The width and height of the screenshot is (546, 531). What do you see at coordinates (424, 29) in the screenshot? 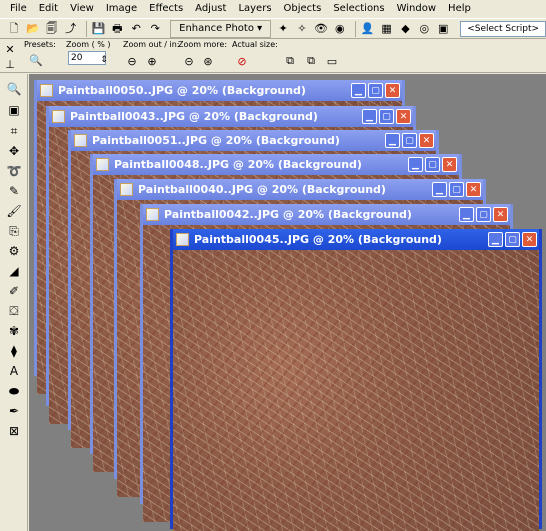
I see `overview-icon: ◎` at bounding box center [424, 29].